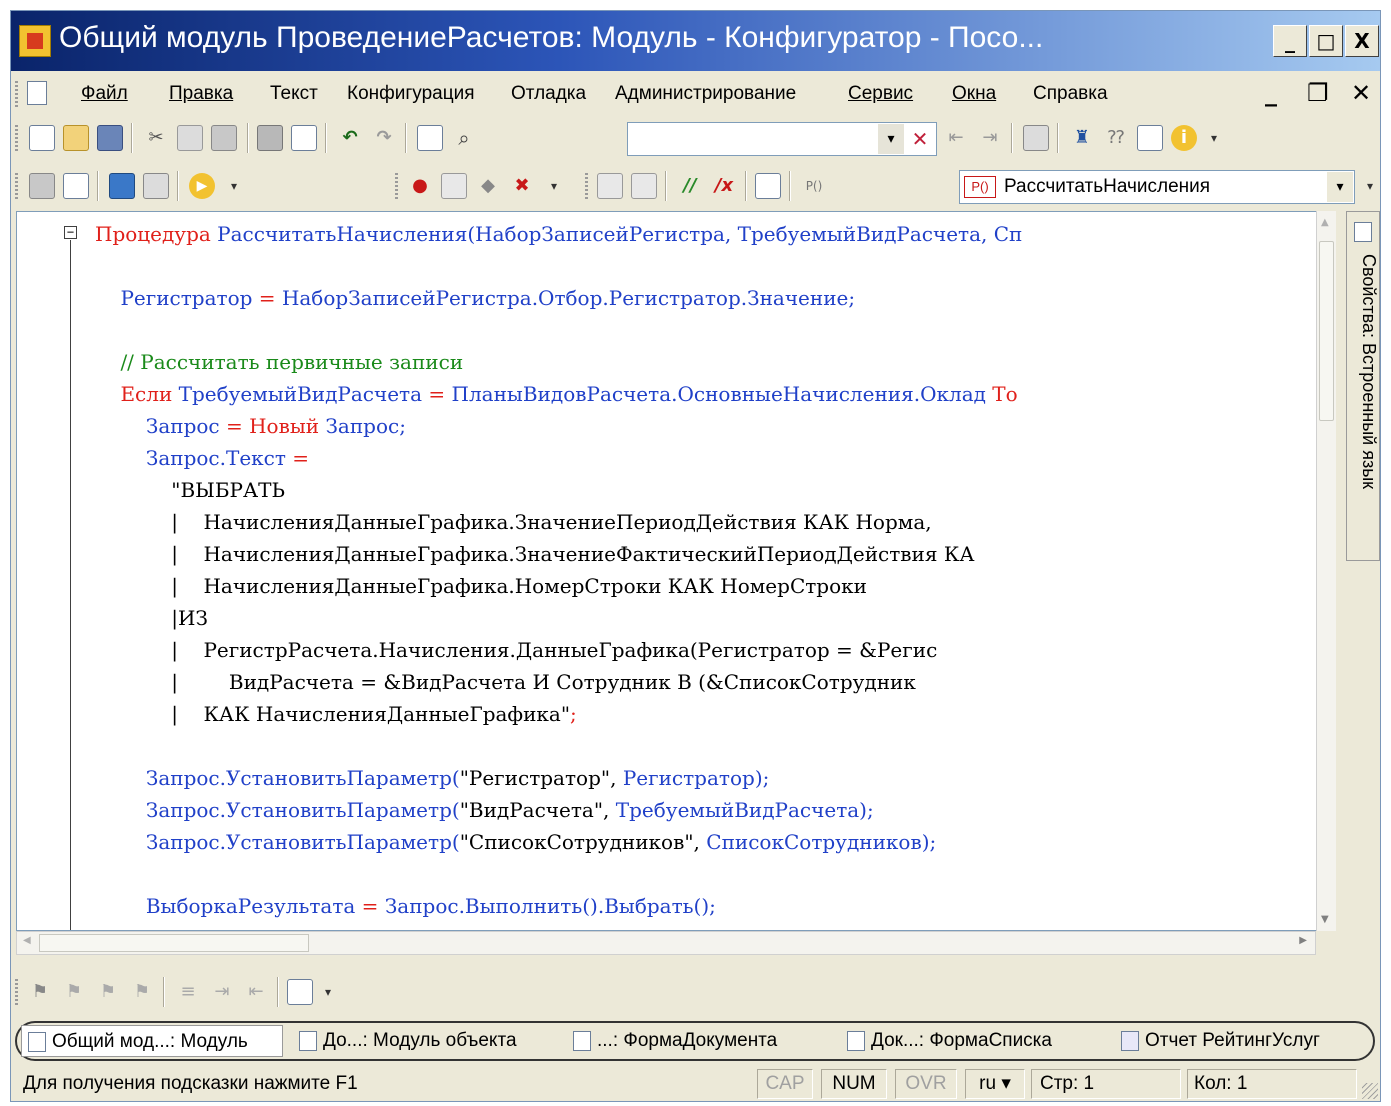 The image size is (1391, 1106). I want to click on minimize-button: _, so click(1290, 41).